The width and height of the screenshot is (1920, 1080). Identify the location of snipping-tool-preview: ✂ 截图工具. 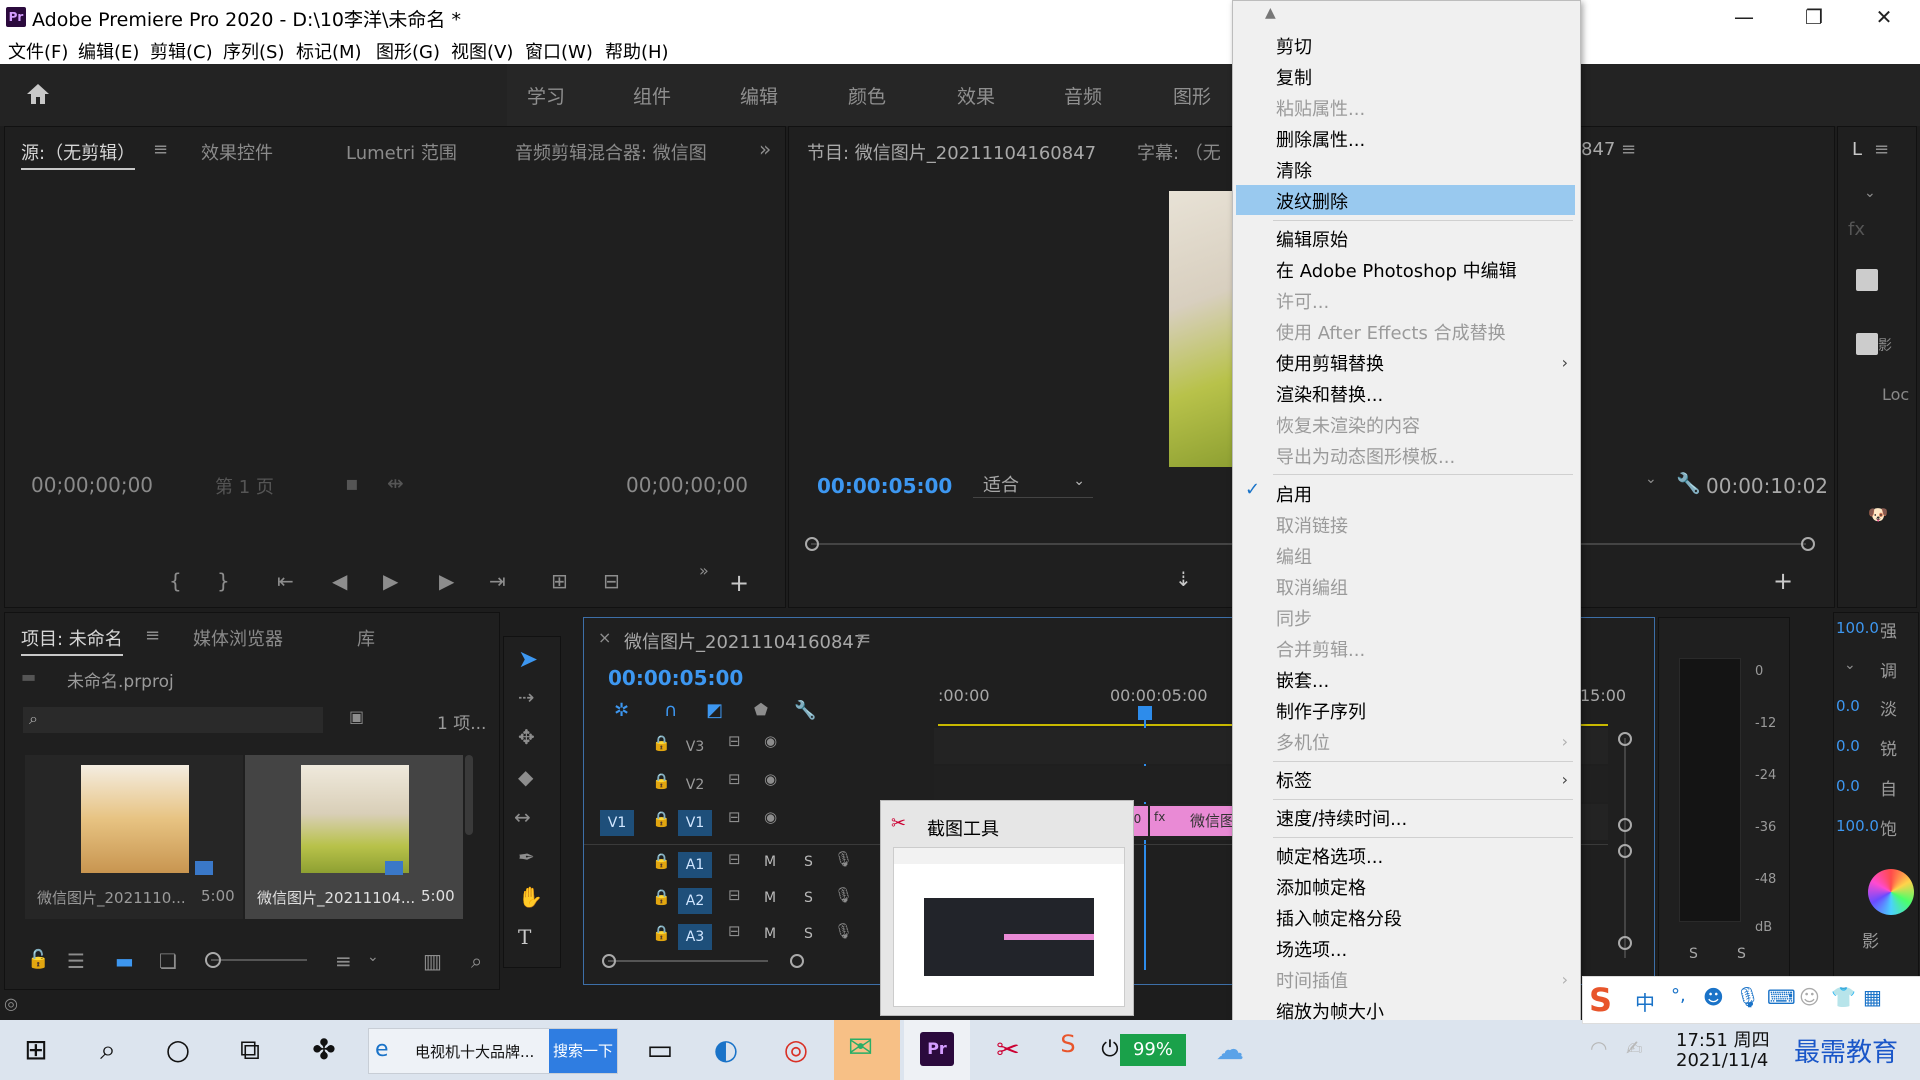
(1007, 908).